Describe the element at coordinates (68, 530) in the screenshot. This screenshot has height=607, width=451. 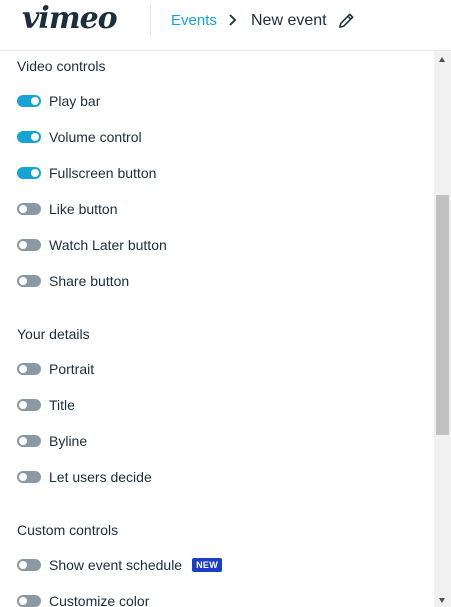
I see `section-title-custom-controls: Custom controls` at that location.